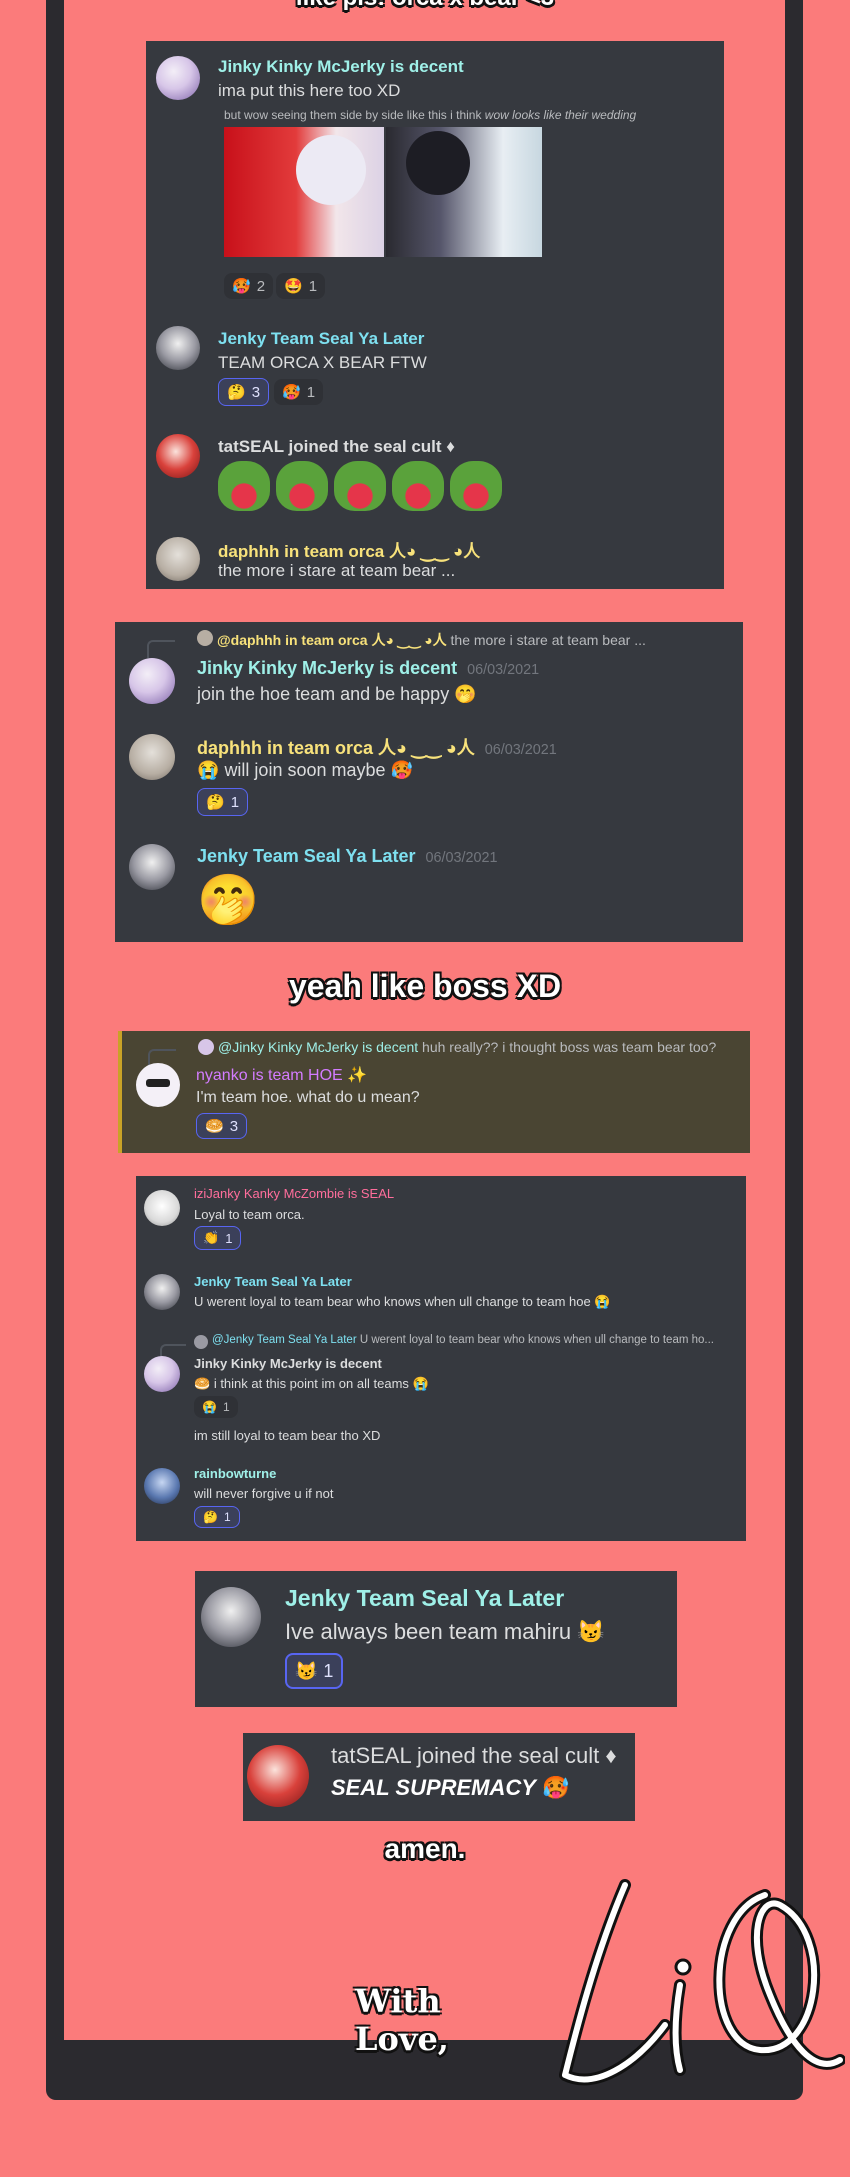 The image size is (850, 2177). I want to click on image-figure, so click(438, 163).